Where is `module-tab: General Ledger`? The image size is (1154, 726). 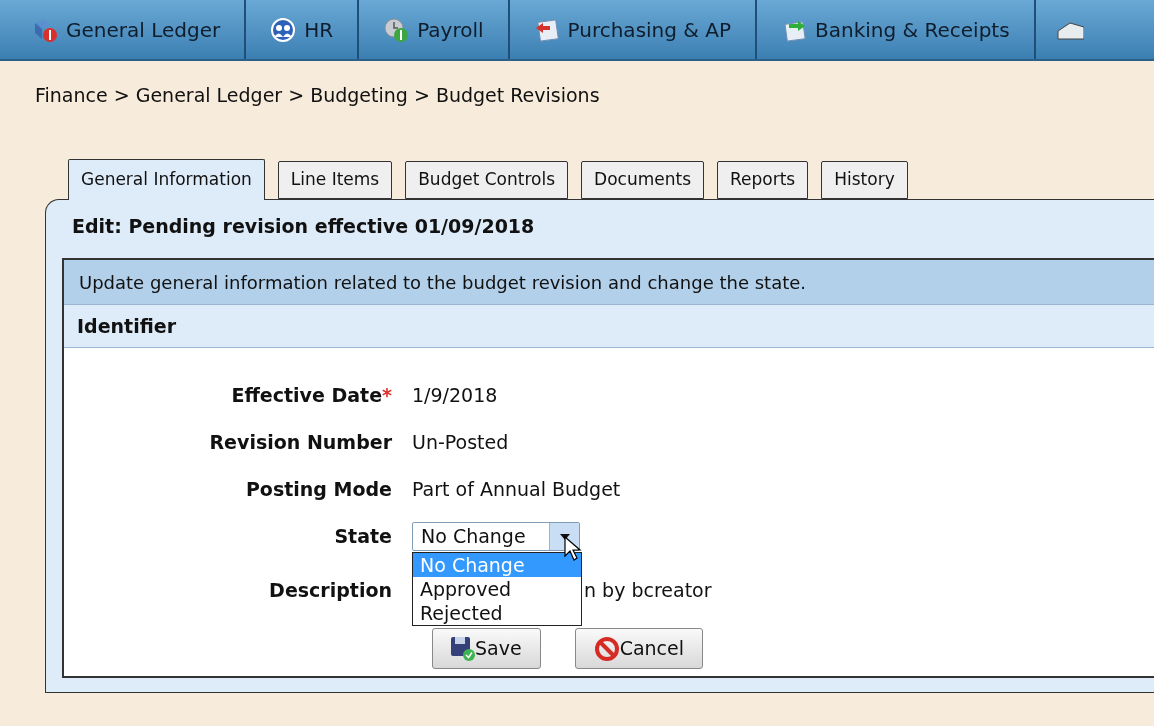 module-tab: General Ledger is located at coordinates (127, 29).